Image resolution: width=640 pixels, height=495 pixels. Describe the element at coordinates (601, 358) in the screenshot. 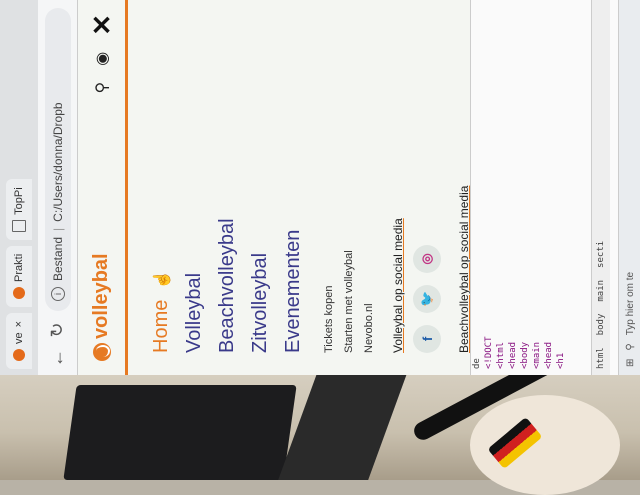

I see `crumb-html: html` at that location.